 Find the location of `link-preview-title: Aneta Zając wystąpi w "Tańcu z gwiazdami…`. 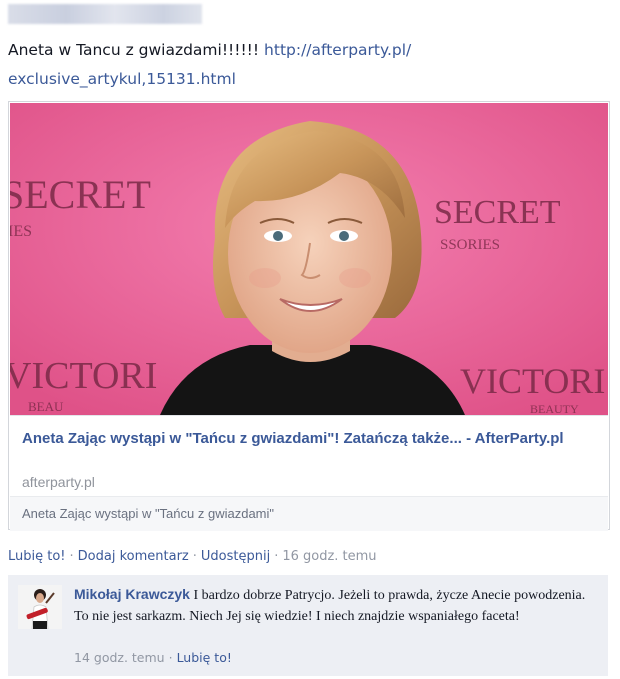

link-preview-title: Aneta Zając wystąpi w "Tańcu z gwiazdami… is located at coordinates (302, 439).